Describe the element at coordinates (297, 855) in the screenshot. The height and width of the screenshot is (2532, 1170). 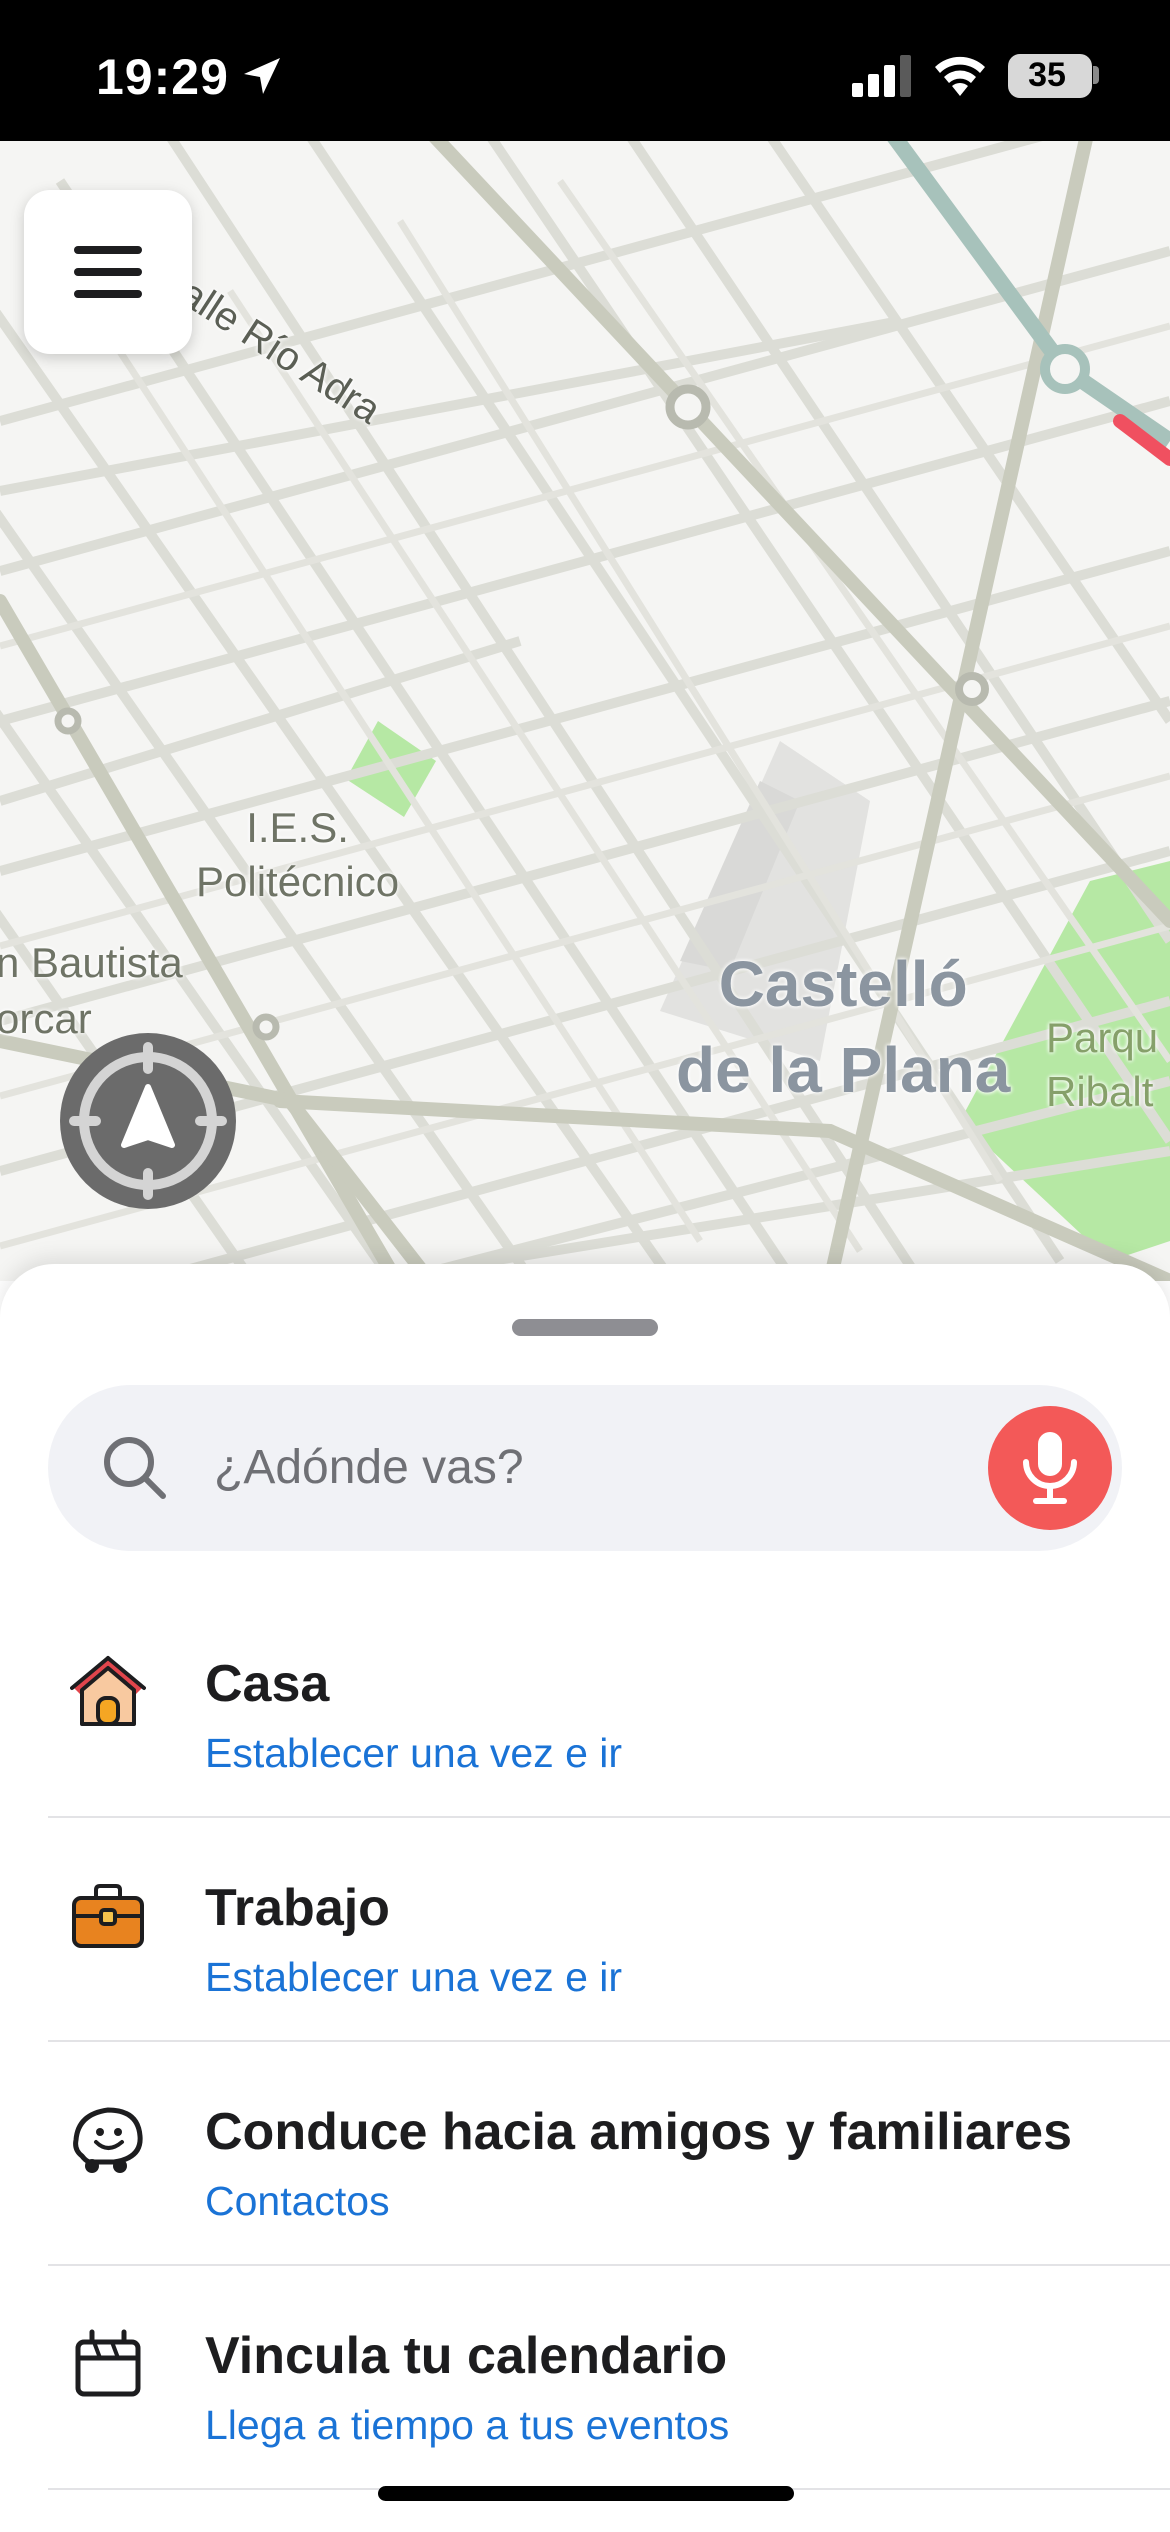
I see `poi-label: I.E.S. Politécnico` at that location.